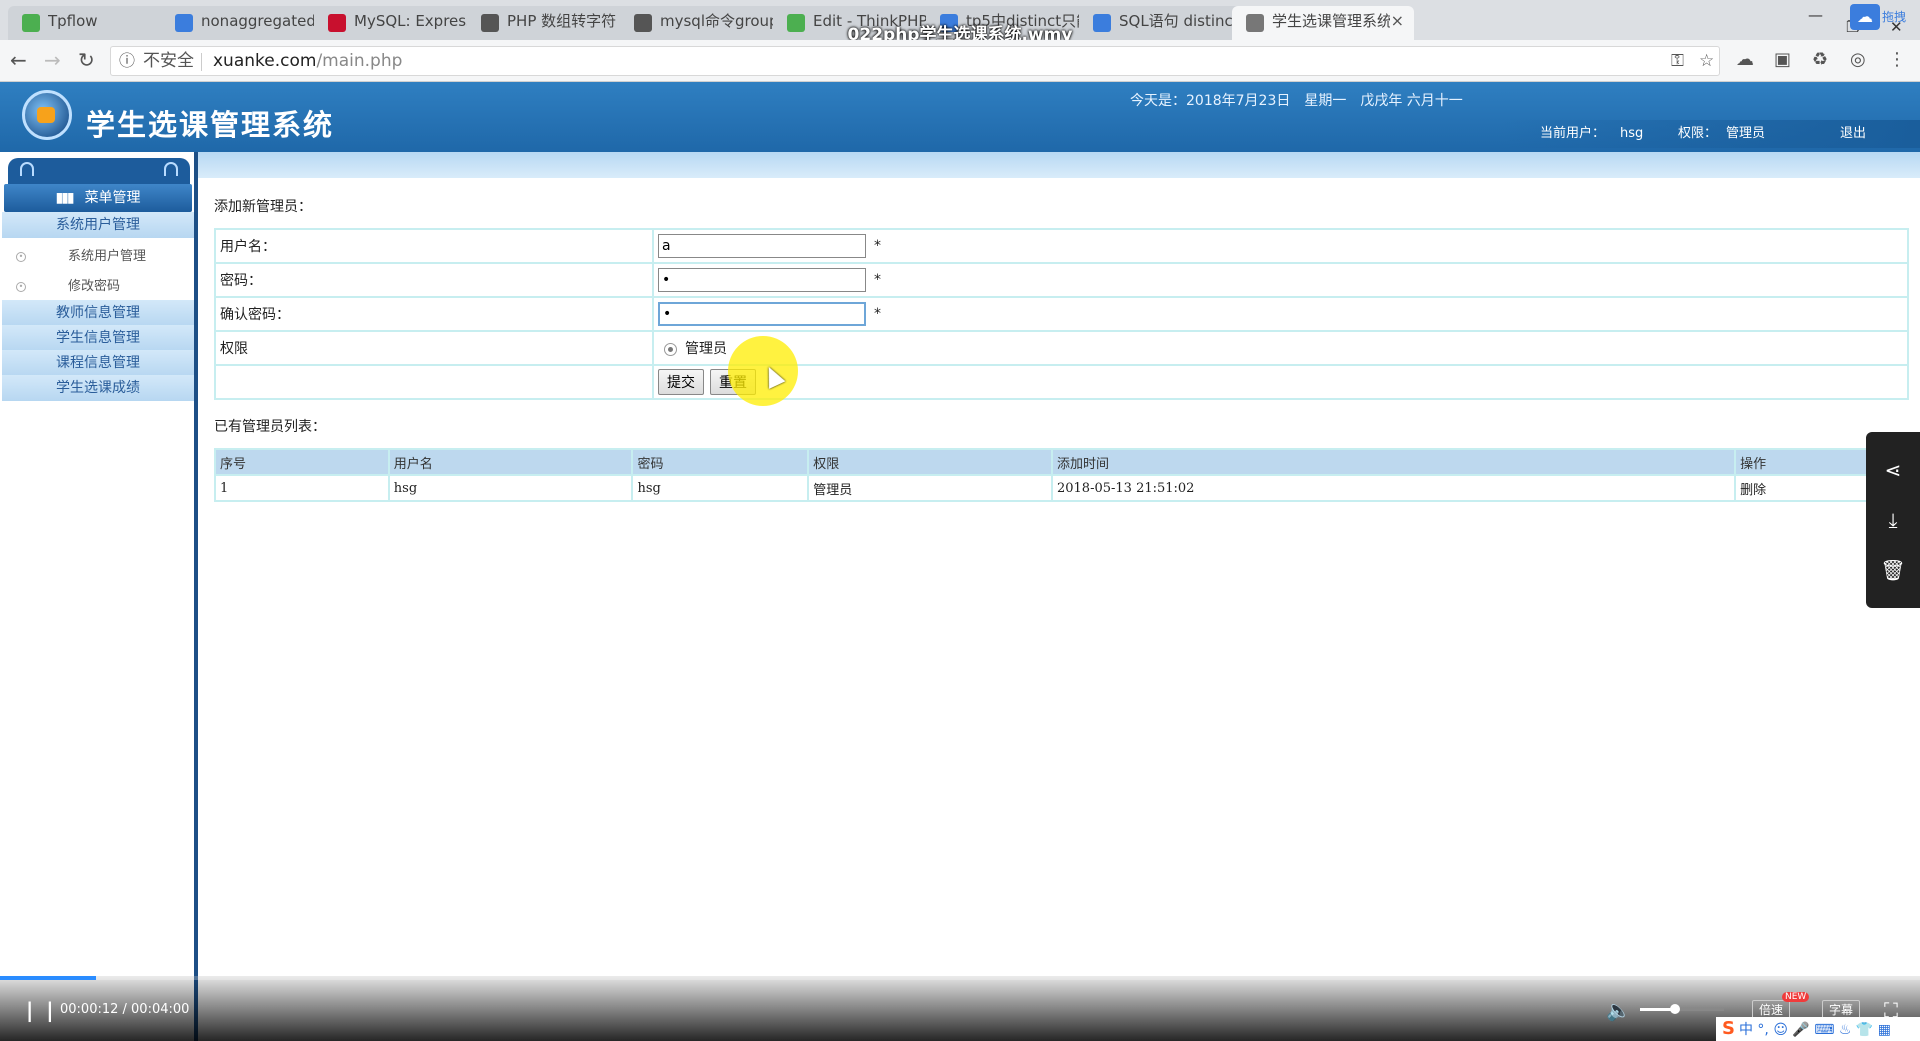 The width and height of the screenshot is (1920, 1041). I want to click on username-row: 用户名： *, so click(1061, 246).